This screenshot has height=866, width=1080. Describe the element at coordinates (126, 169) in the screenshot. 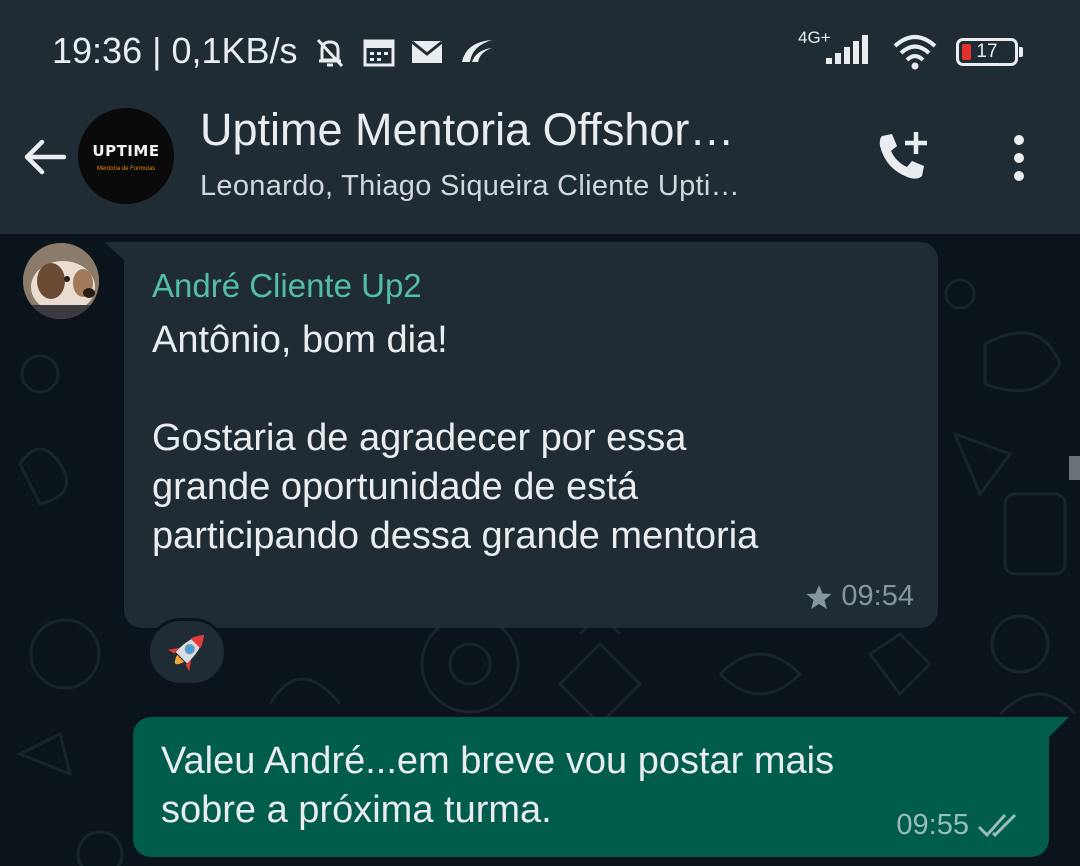

I see `avatar-logo-subtext: Mentoria de Formulas` at that location.